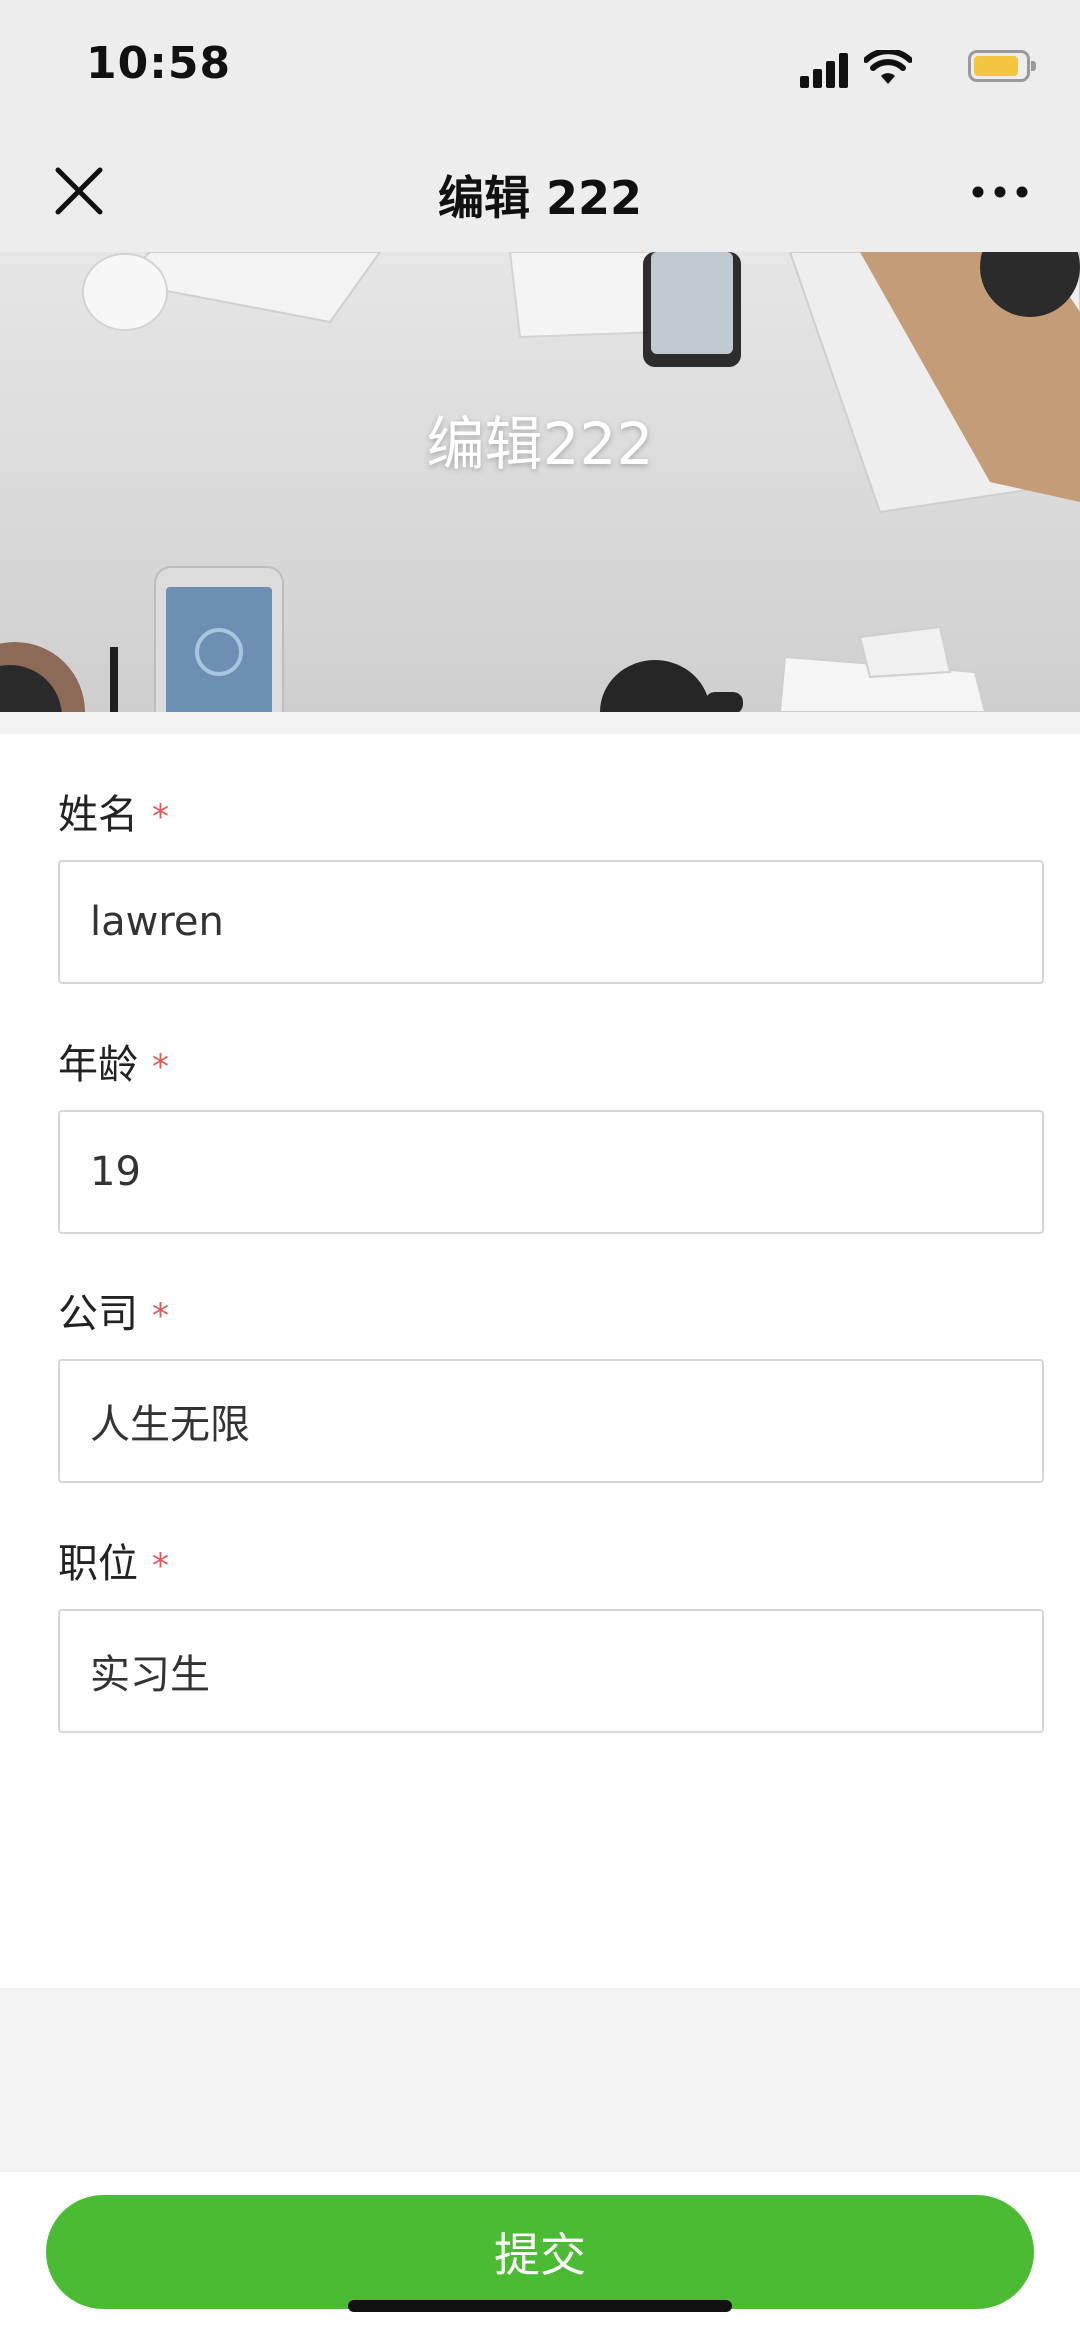 This screenshot has height=2337, width=1080. I want to click on position-label: 职位 *, so click(113, 1560).